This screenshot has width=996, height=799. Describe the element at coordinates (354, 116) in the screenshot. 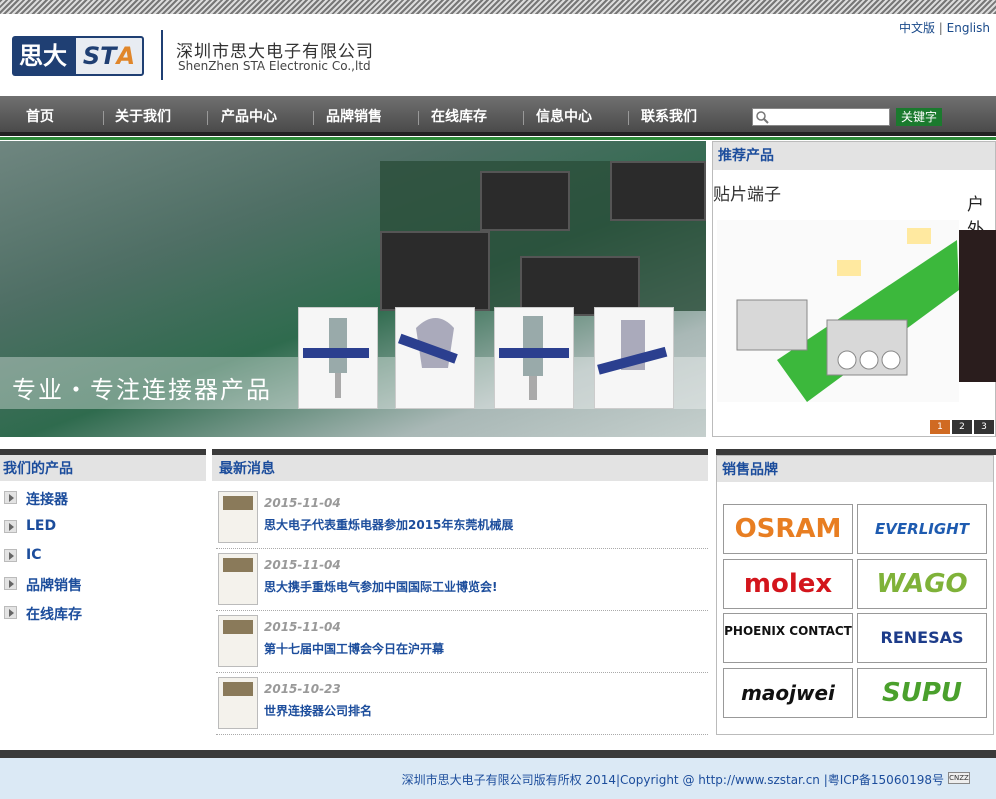

I see `nav-item-brands: 品牌销售` at that location.